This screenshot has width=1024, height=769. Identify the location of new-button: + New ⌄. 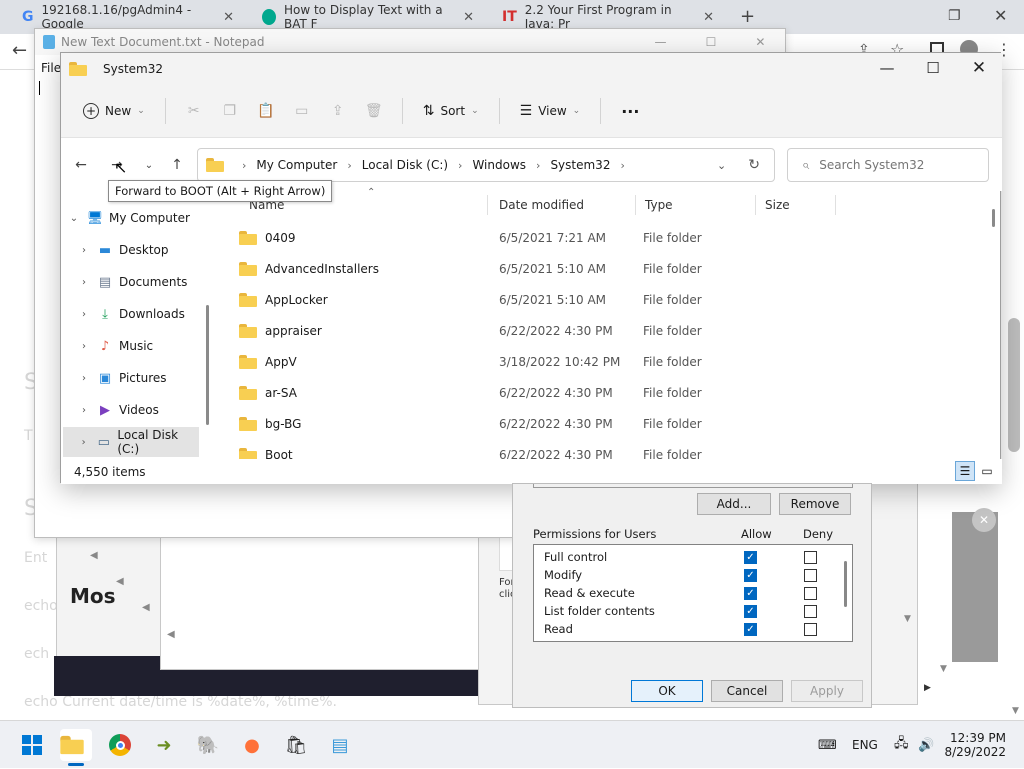
(114, 111).